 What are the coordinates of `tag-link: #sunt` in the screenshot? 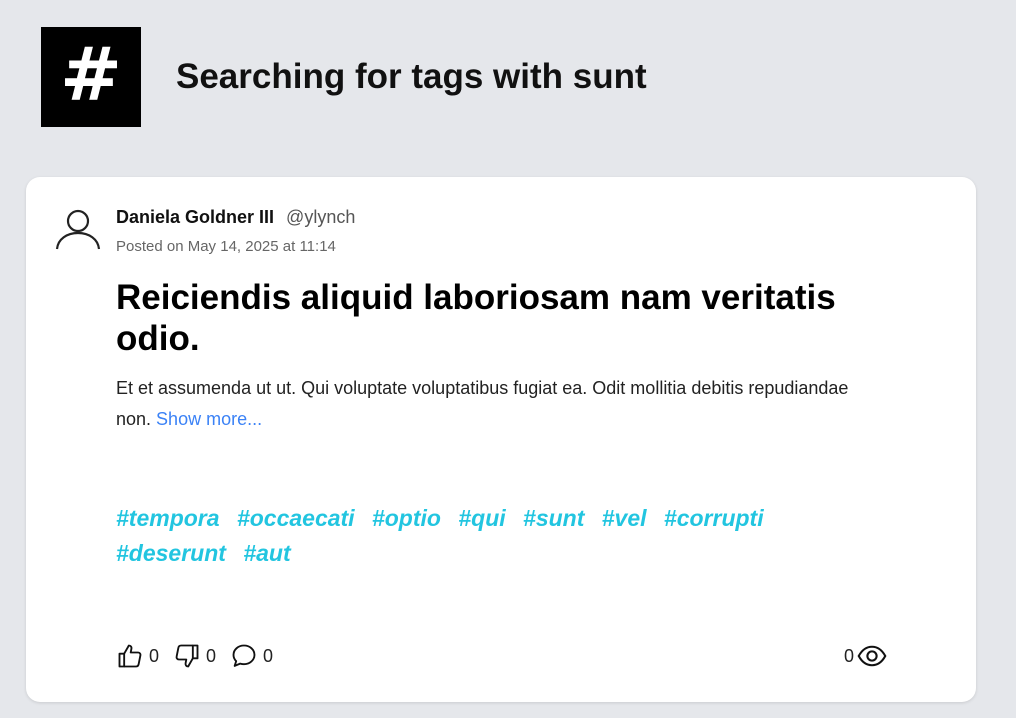 It's located at (553, 518).